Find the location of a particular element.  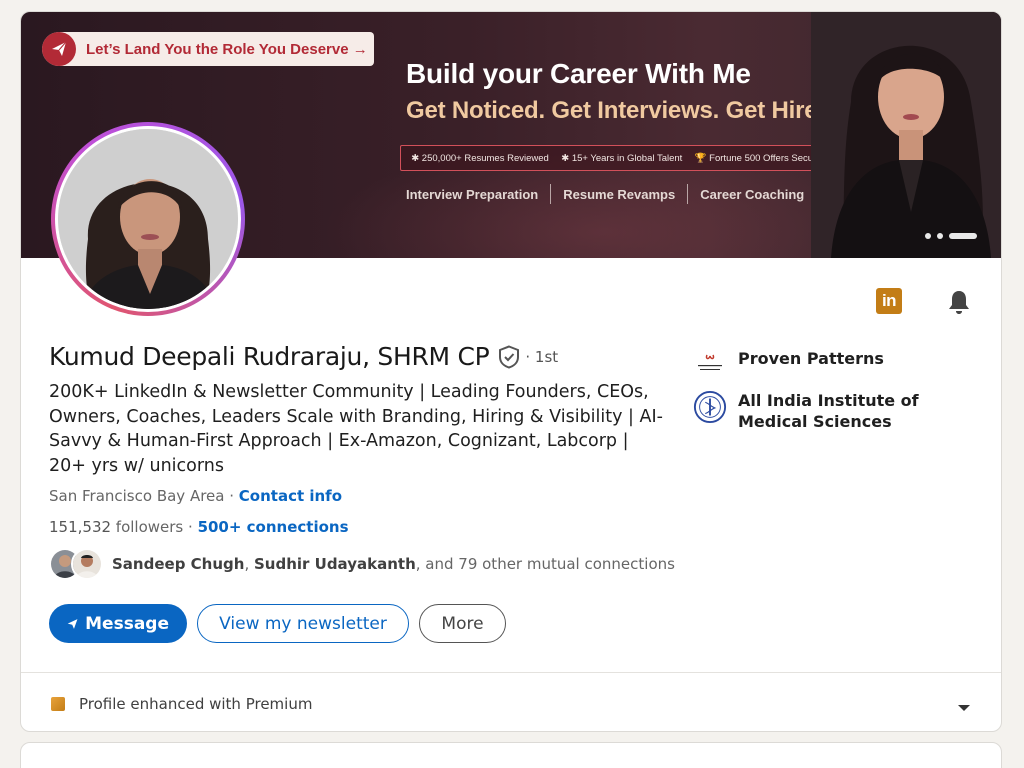

profile-actions: Message View my newsletter More is located at coordinates (277, 623).